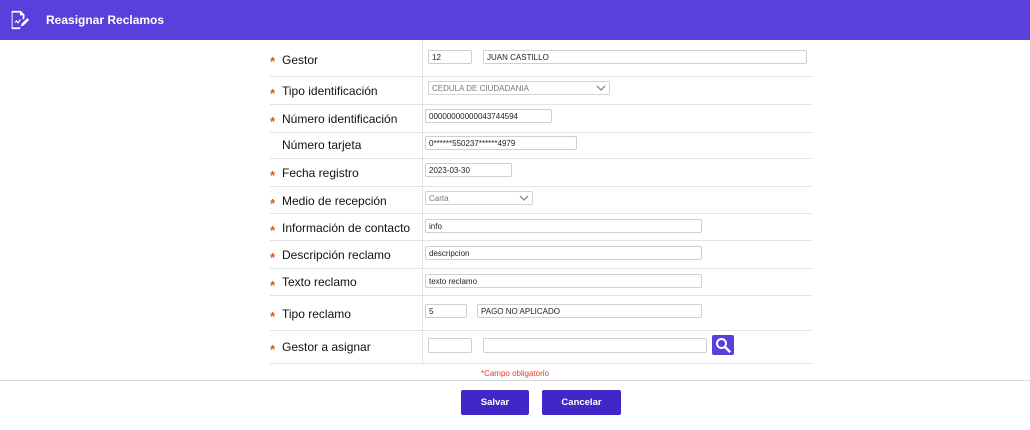 The width and height of the screenshot is (1030, 430). Describe the element at coordinates (495, 402) in the screenshot. I see `save-button: Salvar` at that location.